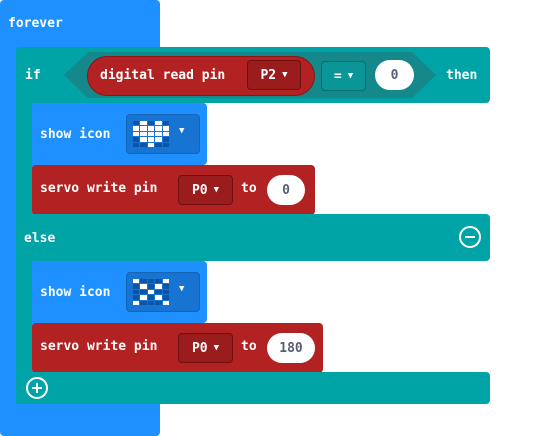 This screenshot has width=541, height=436. What do you see at coordinates (163, 75) in the screenshot?
I see `digital-read-label: digital read pin` at bounding box center [163, 75].